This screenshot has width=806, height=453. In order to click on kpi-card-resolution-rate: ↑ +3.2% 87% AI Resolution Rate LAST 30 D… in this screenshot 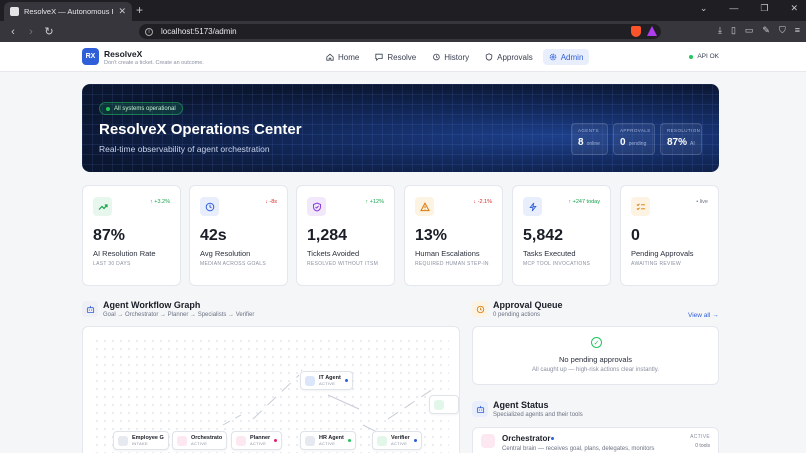, I will do `click(131, 235)`.